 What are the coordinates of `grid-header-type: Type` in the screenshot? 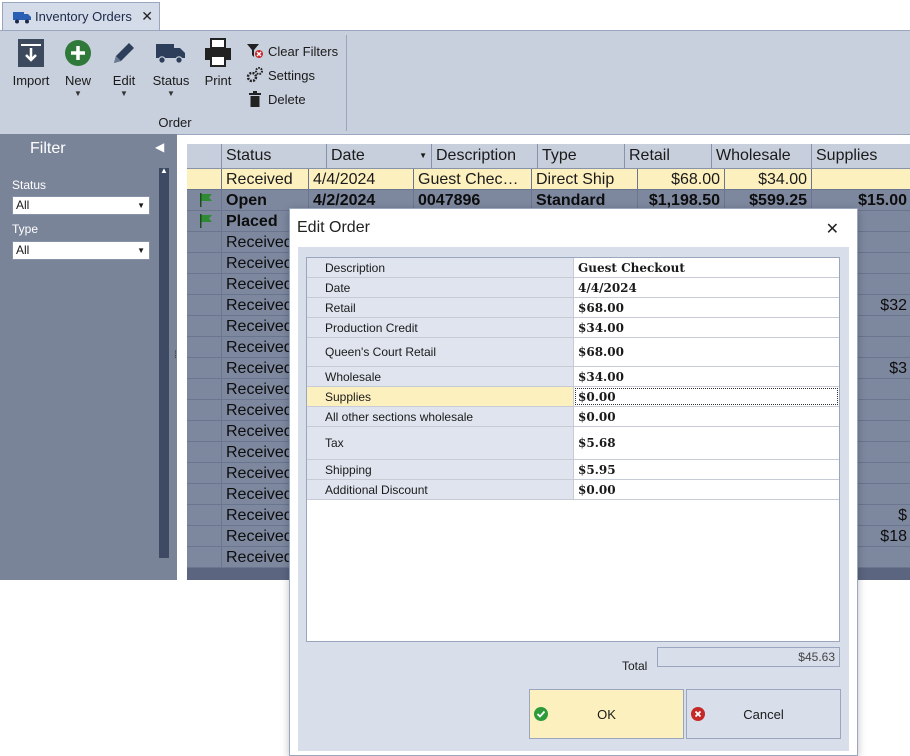 It's located at (581, 156).